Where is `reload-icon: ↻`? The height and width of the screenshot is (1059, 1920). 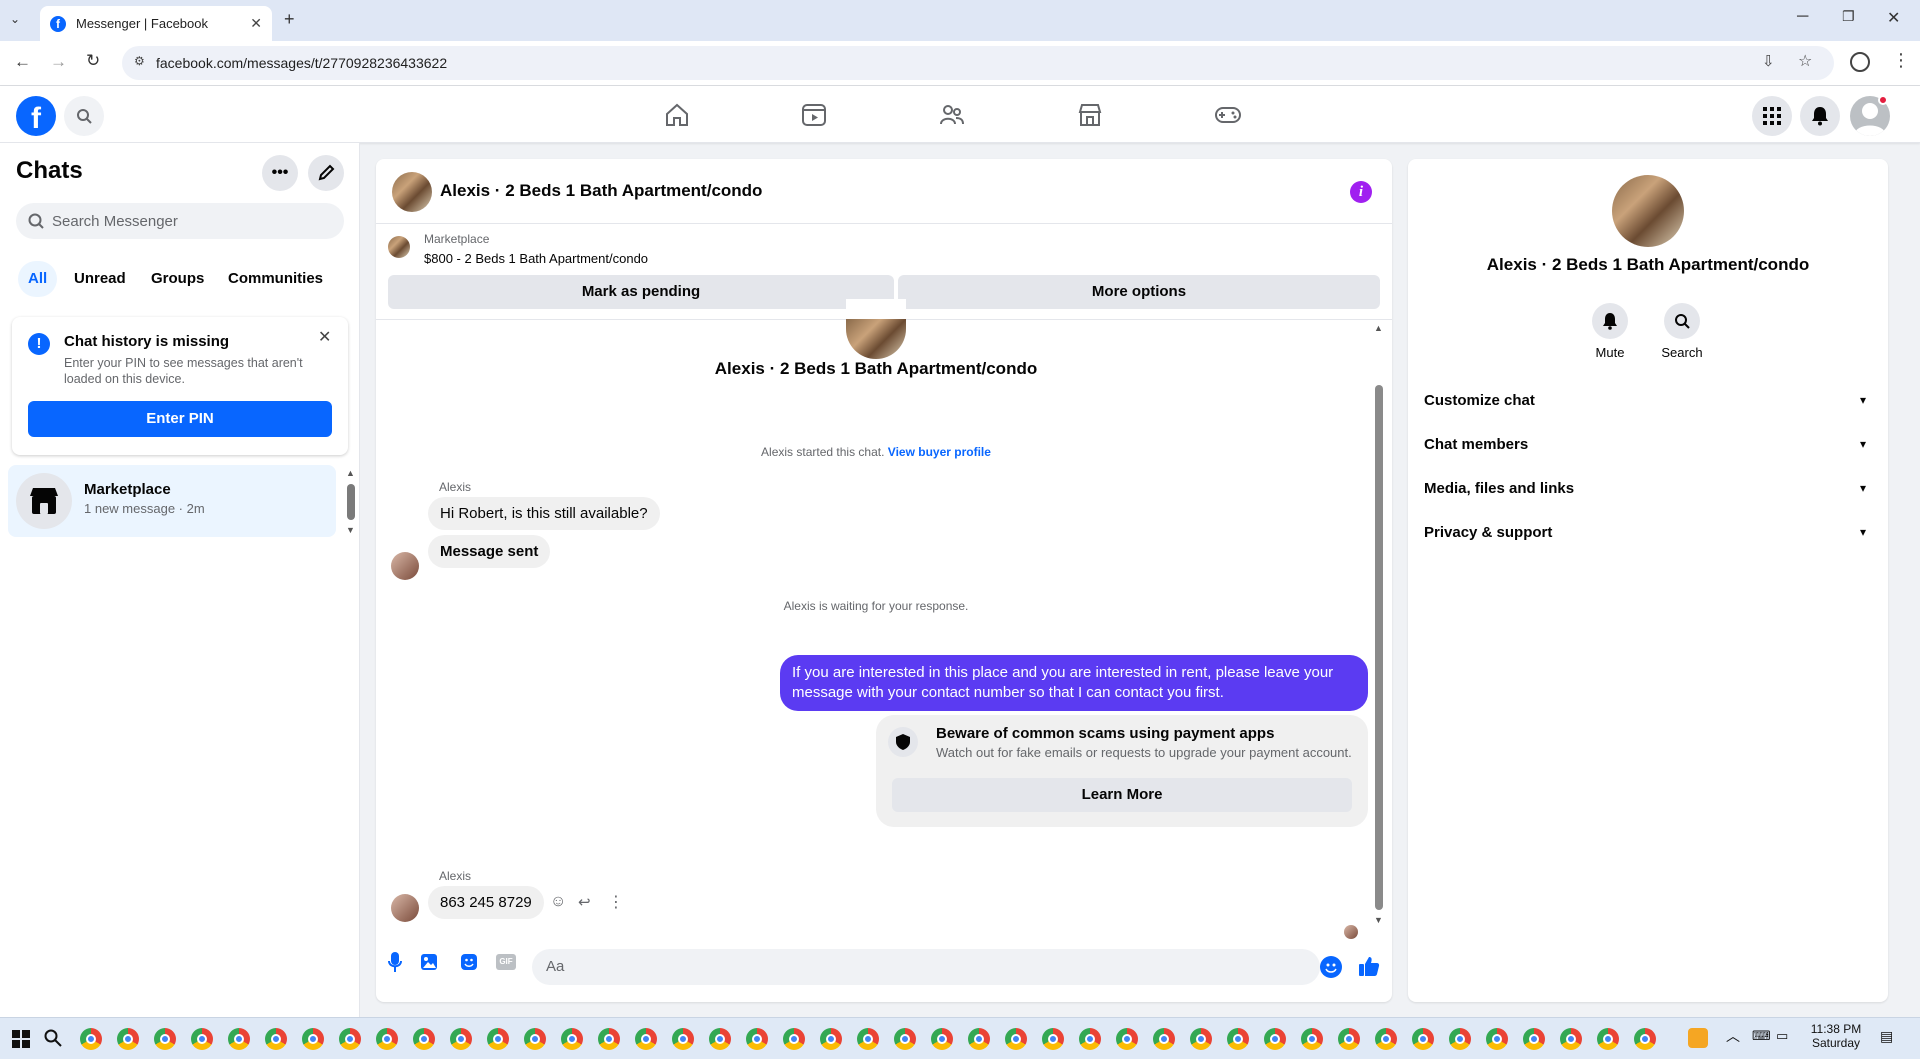 reload-icon: ↻ is located at coordinates (93, 61).